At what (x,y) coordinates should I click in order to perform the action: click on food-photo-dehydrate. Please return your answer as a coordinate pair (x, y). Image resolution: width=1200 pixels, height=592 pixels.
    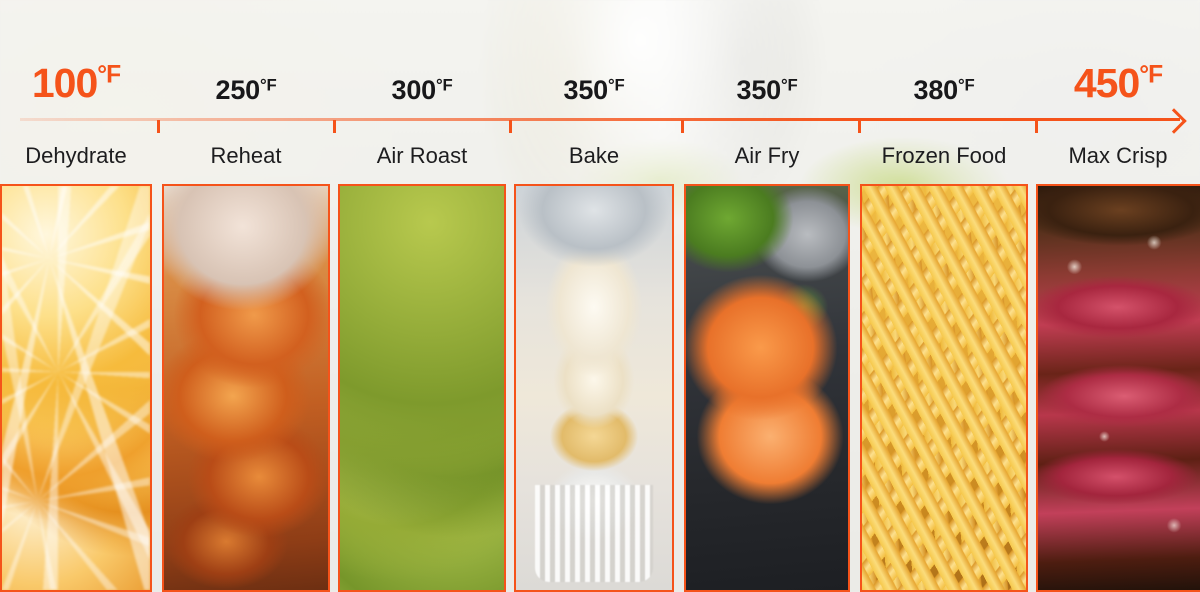
    Looking at the image, I should click on (76, 388).